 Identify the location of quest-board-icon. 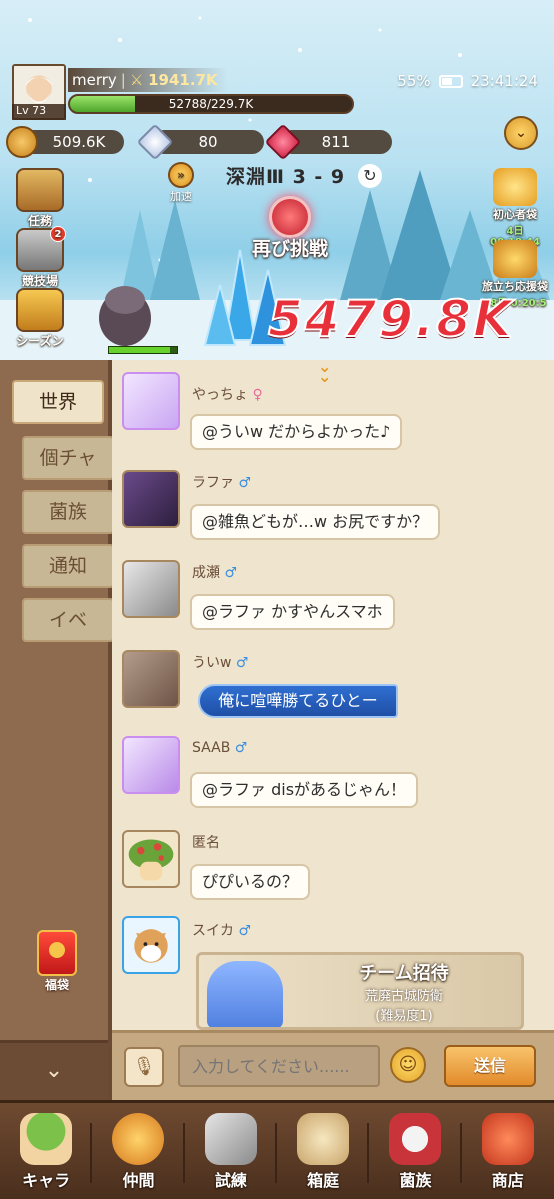
(40, 190).